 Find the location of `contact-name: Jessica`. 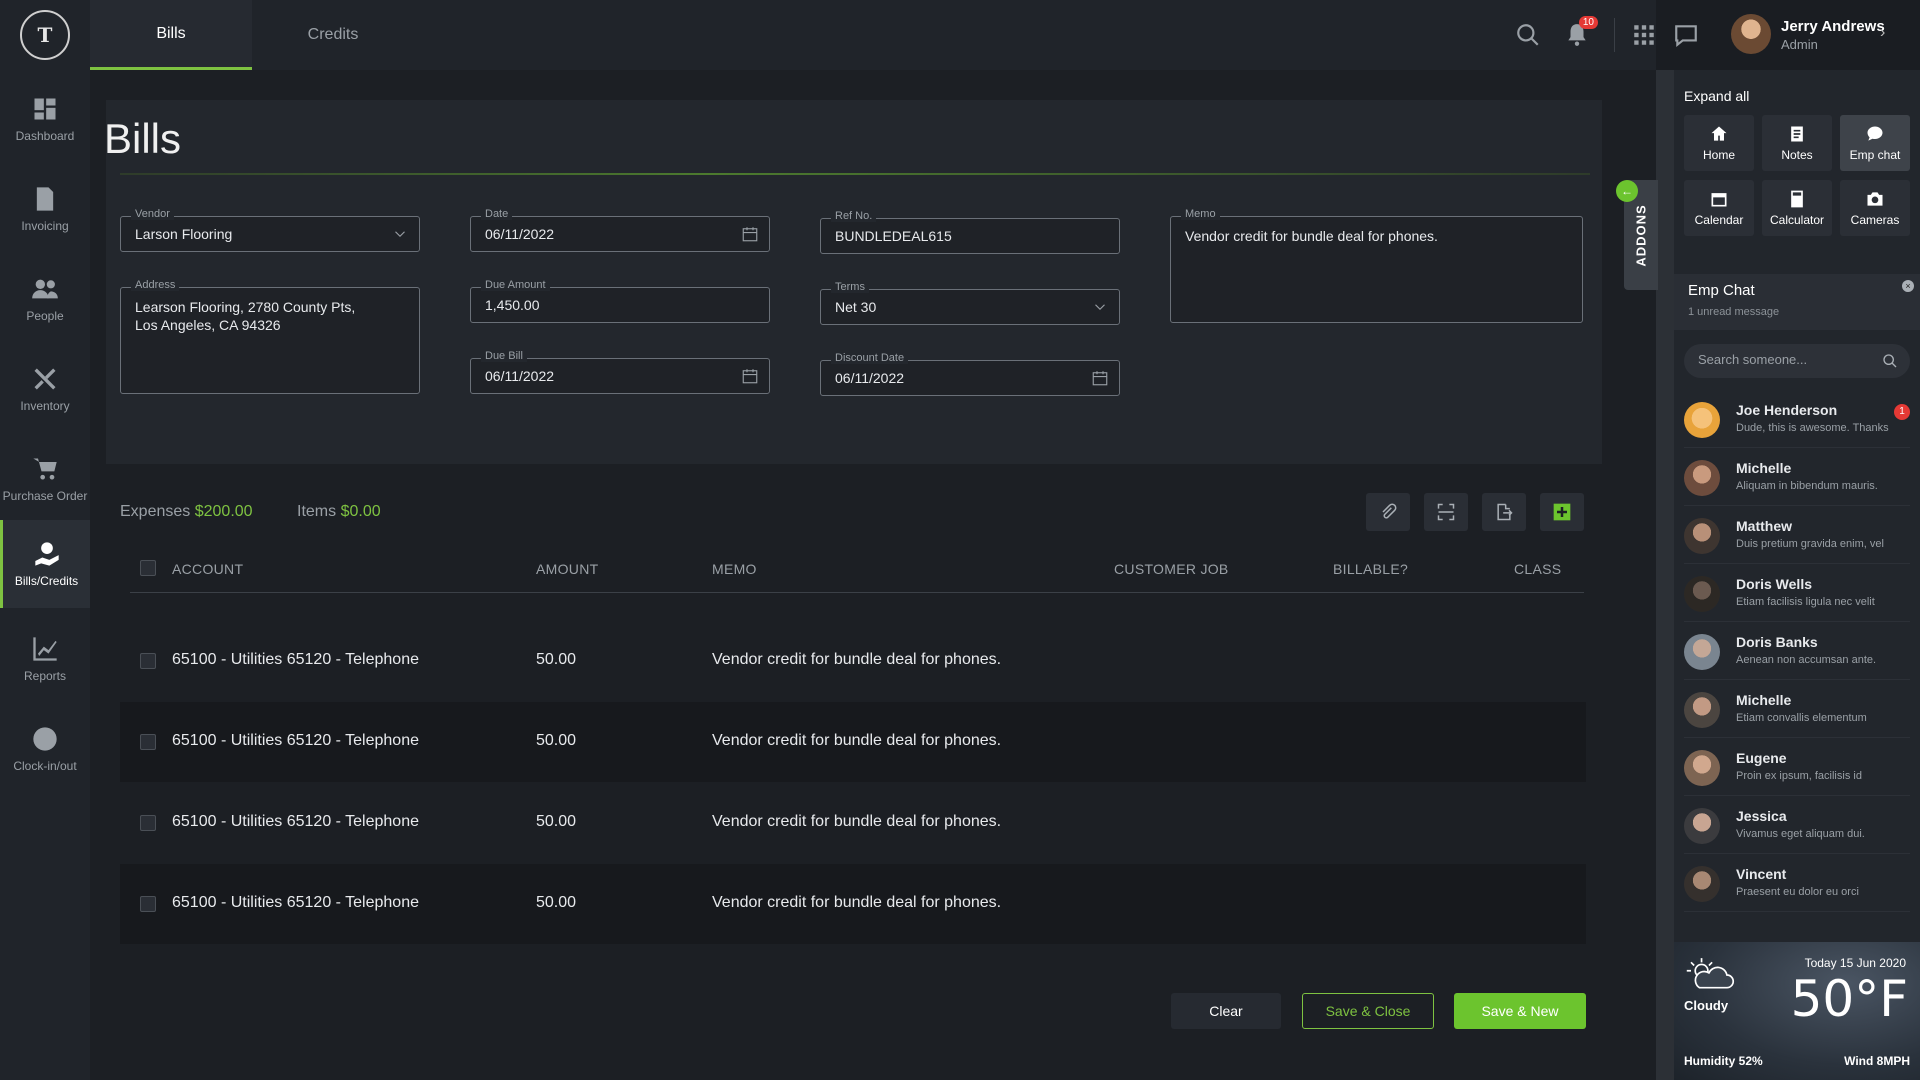

contact-name: Jessica is located at coordinates (1761, 816).